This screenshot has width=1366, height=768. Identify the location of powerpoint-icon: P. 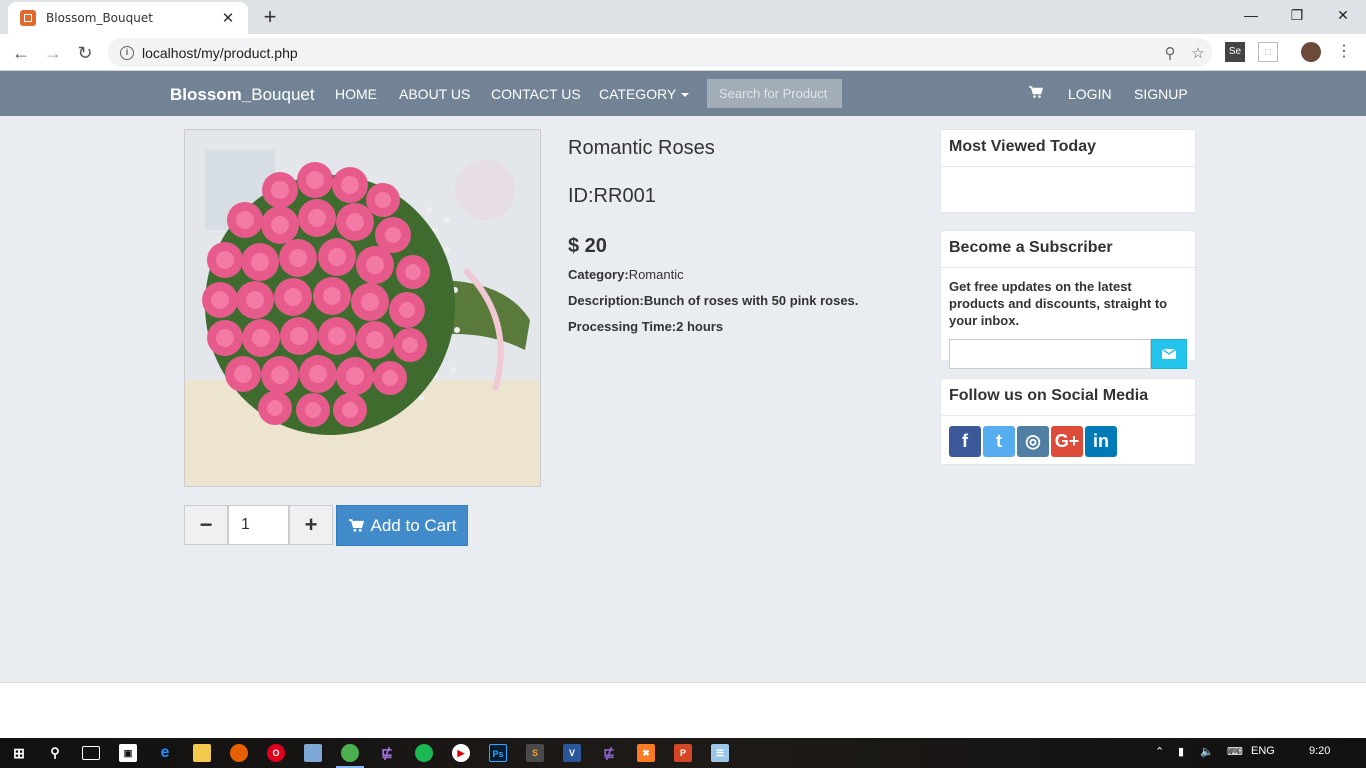
(683, 753).